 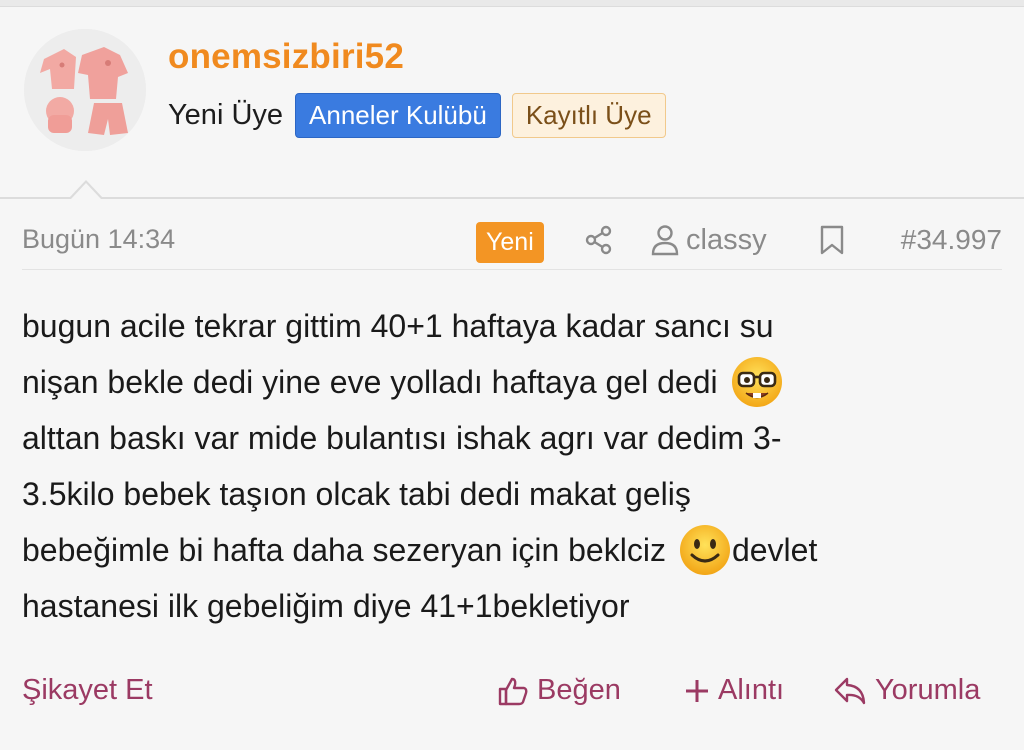 I want to click on reply-button: Yorumla, so click(x=906, y=690).